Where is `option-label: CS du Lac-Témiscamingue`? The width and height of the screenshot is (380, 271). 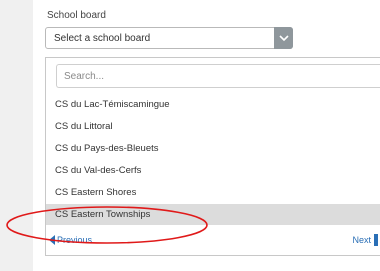 option-label: CS du Lac-Témiscamingue is located at coordinates (112, 104).